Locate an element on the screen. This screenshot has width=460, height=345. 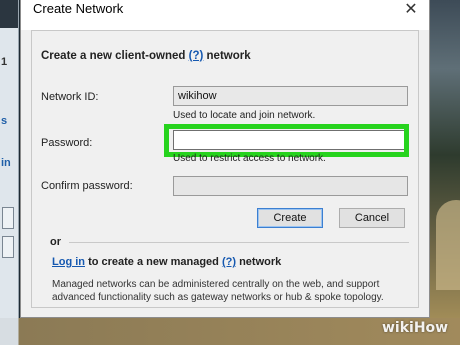
heading-text-suffix: network is located at coordinates (228, 56).